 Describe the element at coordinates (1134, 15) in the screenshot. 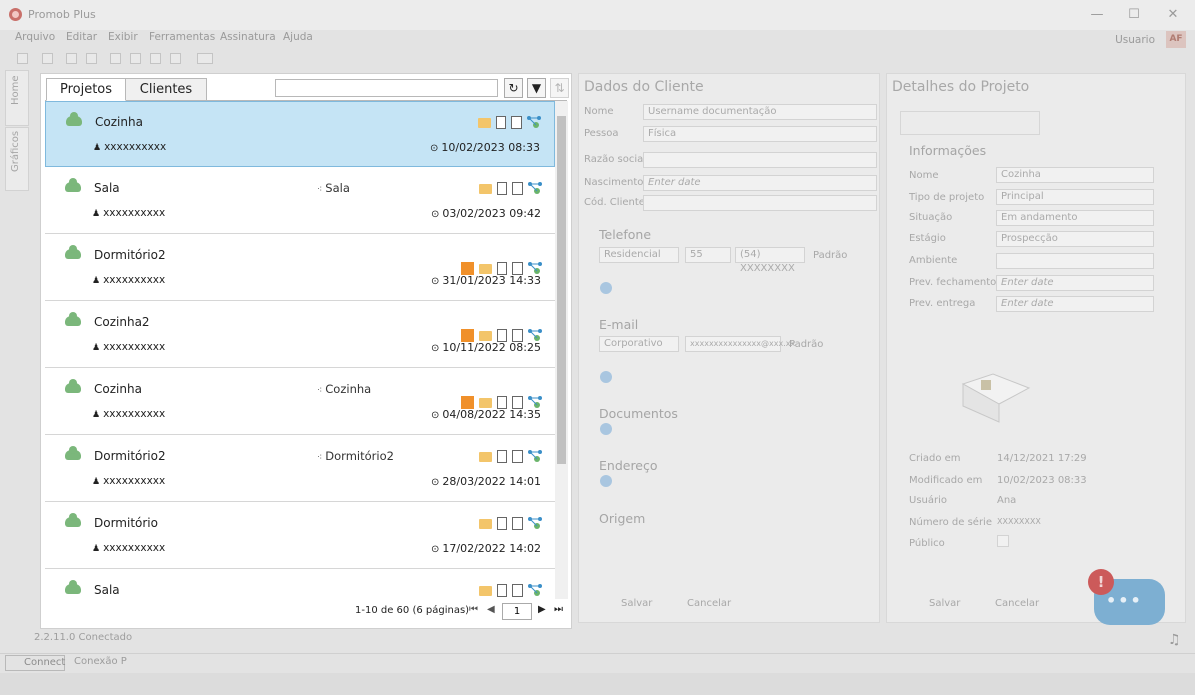

I see `maximize-button: ☐` at that location.